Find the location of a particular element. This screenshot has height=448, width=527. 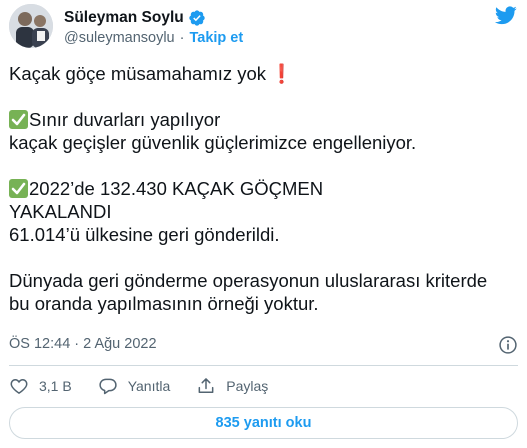

tweet-meta: ÖS 12:44 · 2 Ağu 2022 is located at coordinates (263, 346).